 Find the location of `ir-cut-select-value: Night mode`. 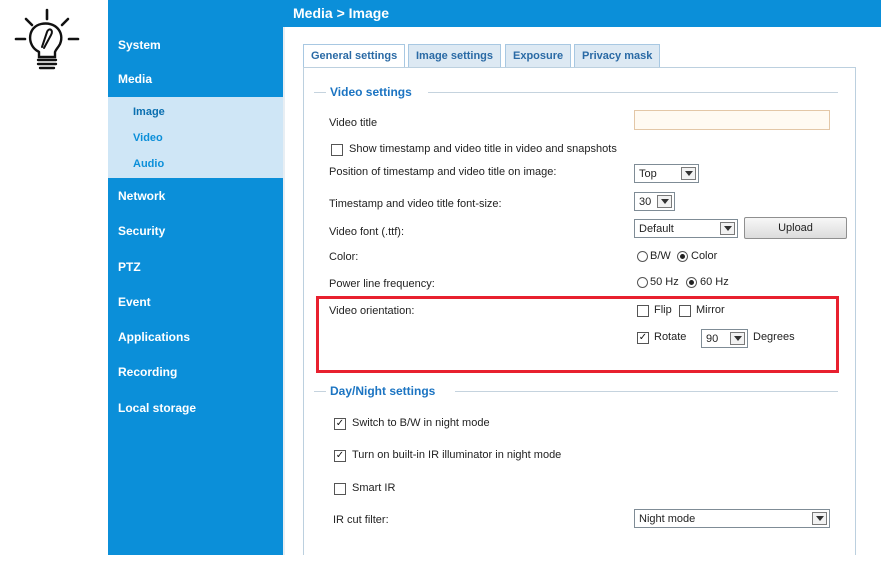

ir-cut-select-value: Night mode is located at coordinates (667, 519).